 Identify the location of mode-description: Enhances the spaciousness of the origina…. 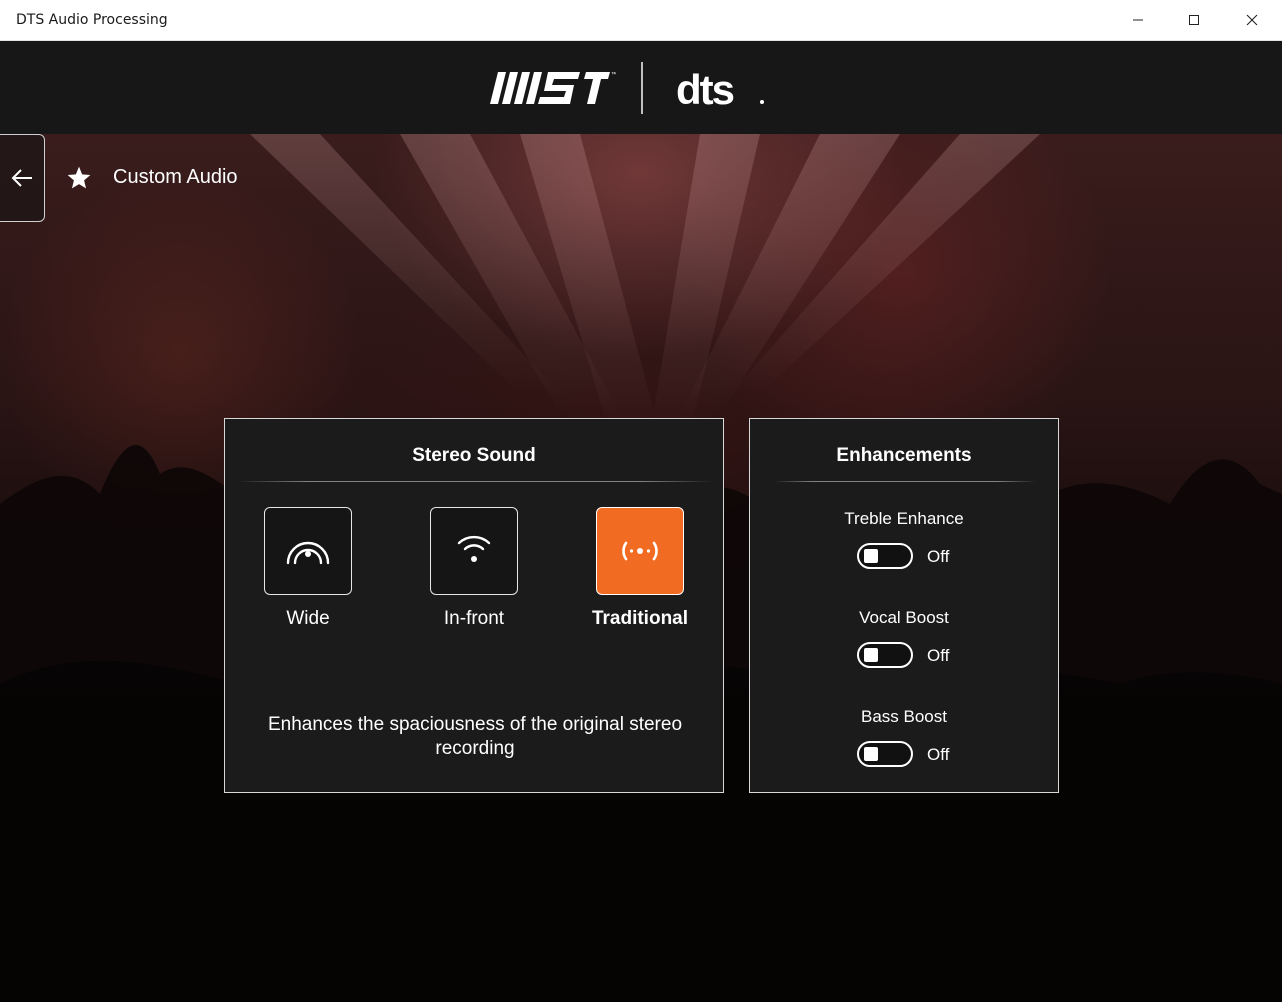
(475, 736).